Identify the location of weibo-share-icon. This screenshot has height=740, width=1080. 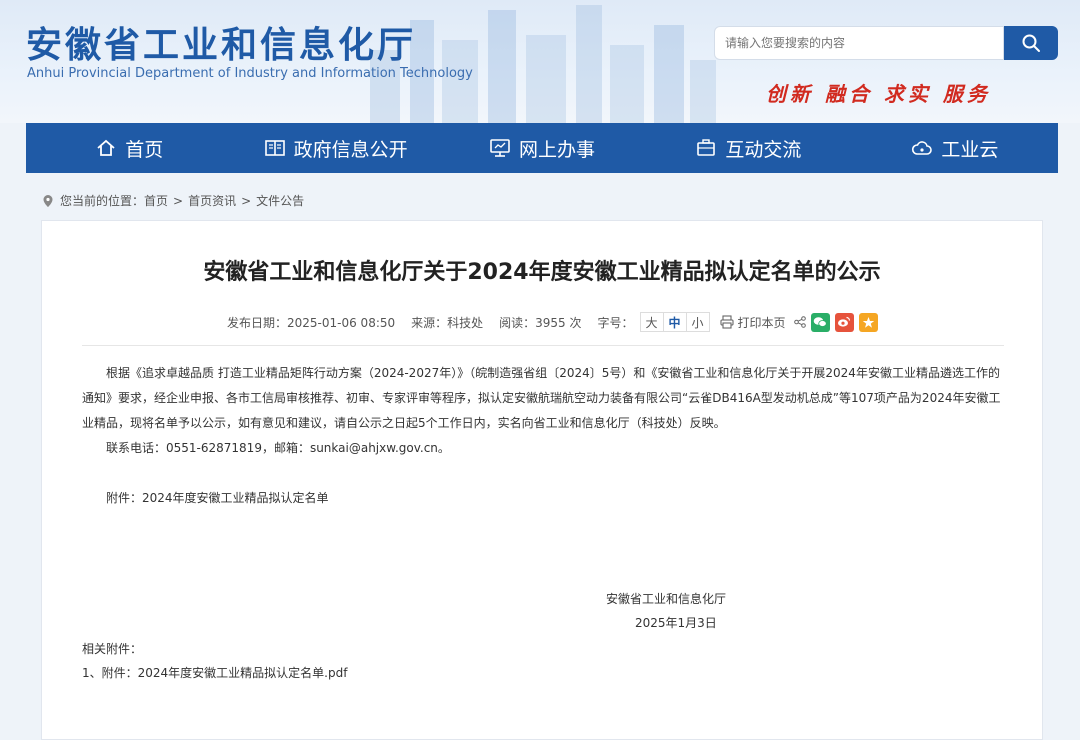
(844, 322).